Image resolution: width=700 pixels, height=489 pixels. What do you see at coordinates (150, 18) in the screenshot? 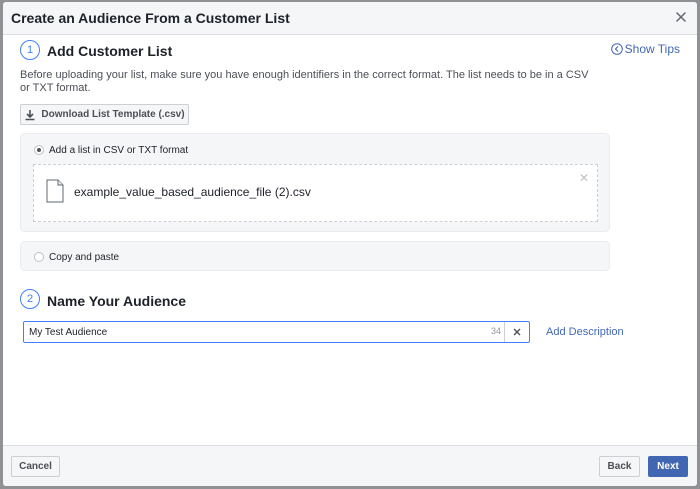
I see `dialog-title: Create an Audience From a Customer List` at bounding box center [150, 18].